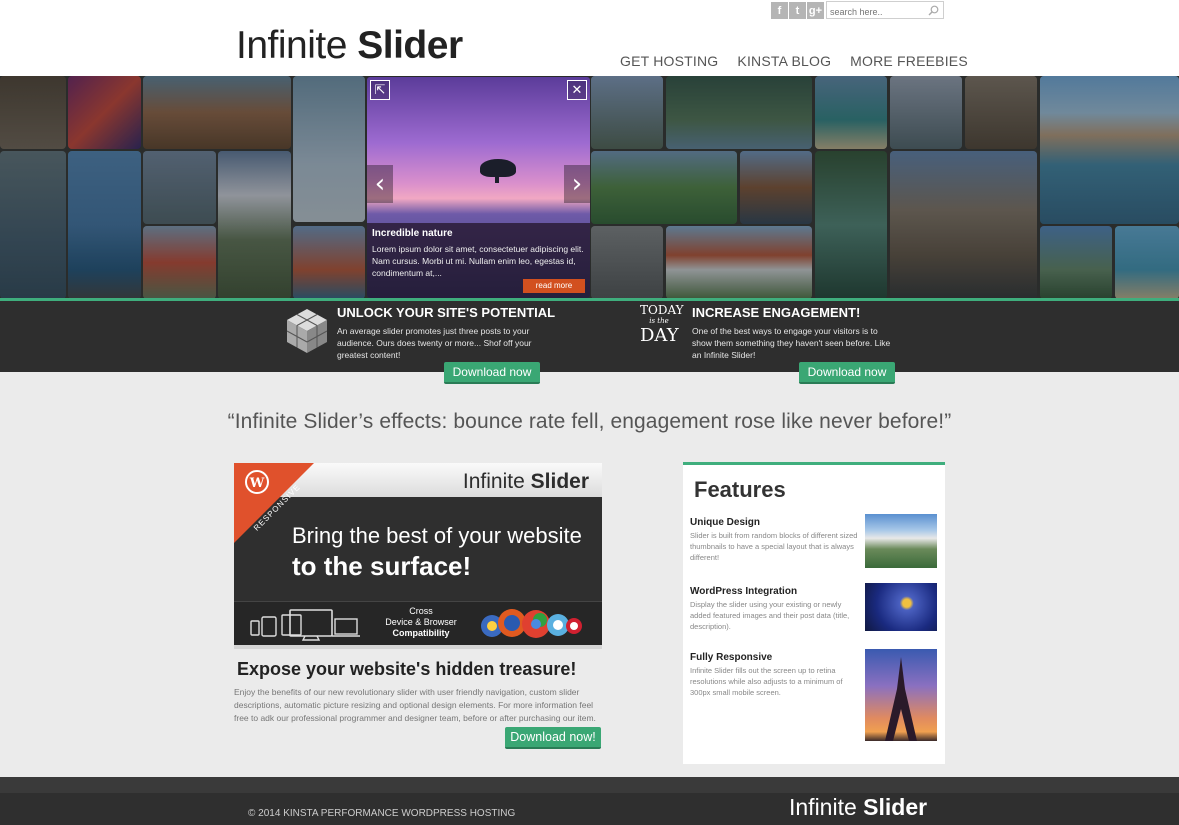  What do you see at coordinates (497, 178) in the screenshot?
I see `tree-trunk` at bounding box center [497, 178].